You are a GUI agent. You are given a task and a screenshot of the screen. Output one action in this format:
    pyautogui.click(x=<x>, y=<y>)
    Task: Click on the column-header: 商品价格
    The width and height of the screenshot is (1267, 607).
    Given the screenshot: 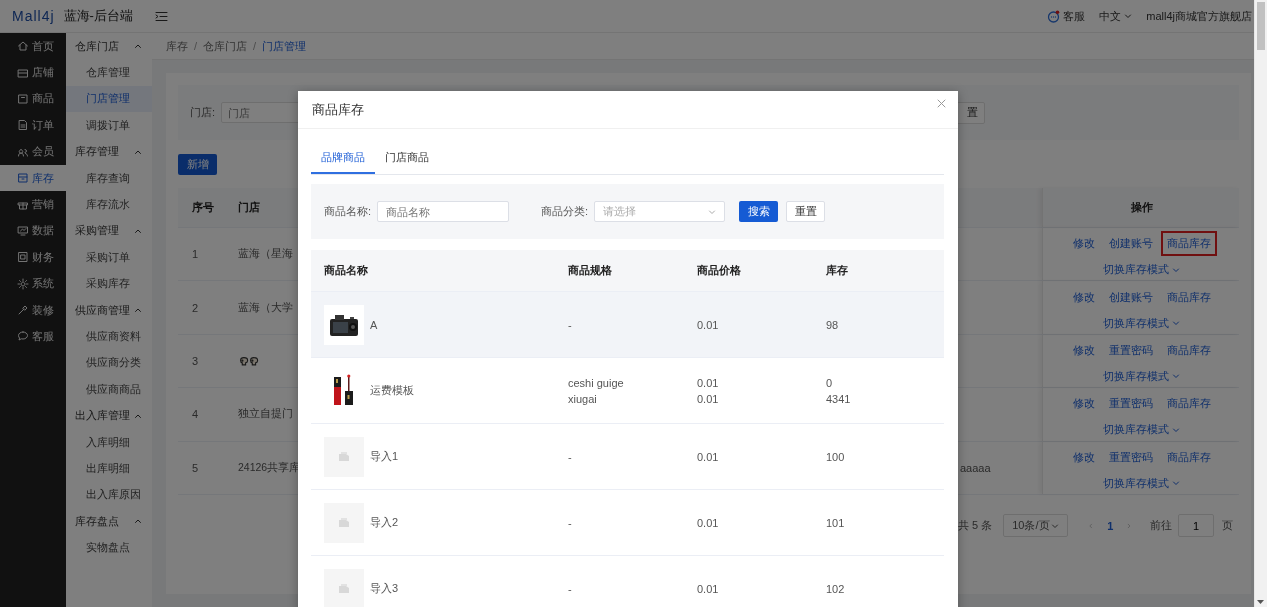 What is the action you would take?
    pyautogui.click(x=719, y=270)
    